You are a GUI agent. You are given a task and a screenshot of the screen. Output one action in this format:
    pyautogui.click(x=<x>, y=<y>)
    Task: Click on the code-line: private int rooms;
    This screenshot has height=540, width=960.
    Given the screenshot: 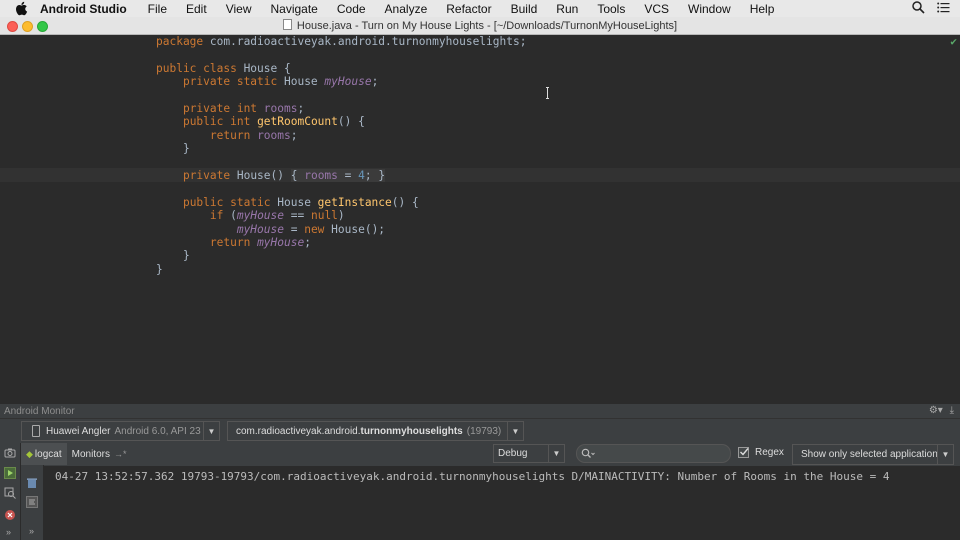 What is the action you would take?
    pyautogui.click(x=230, y=108)
    